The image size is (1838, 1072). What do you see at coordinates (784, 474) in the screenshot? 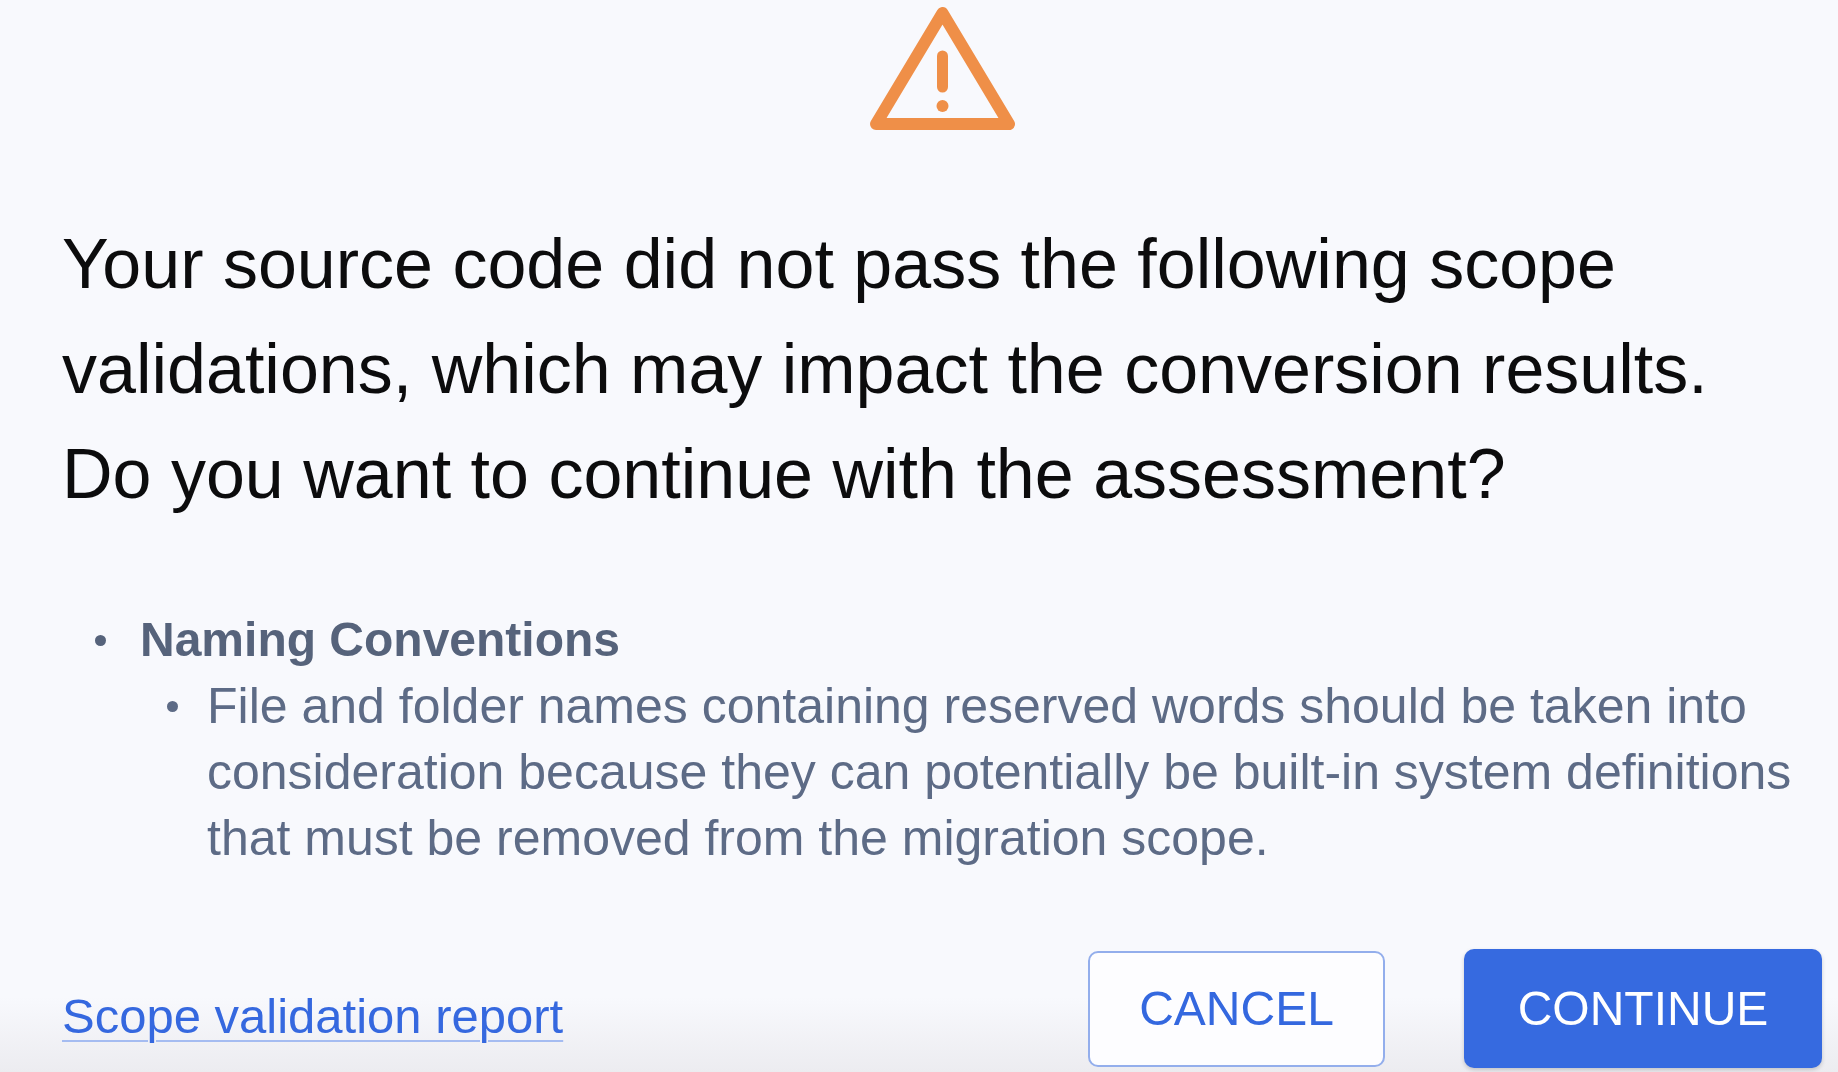
I see `question-text: Do you want to continue with the assessment?` at bounding box center [784, 474].